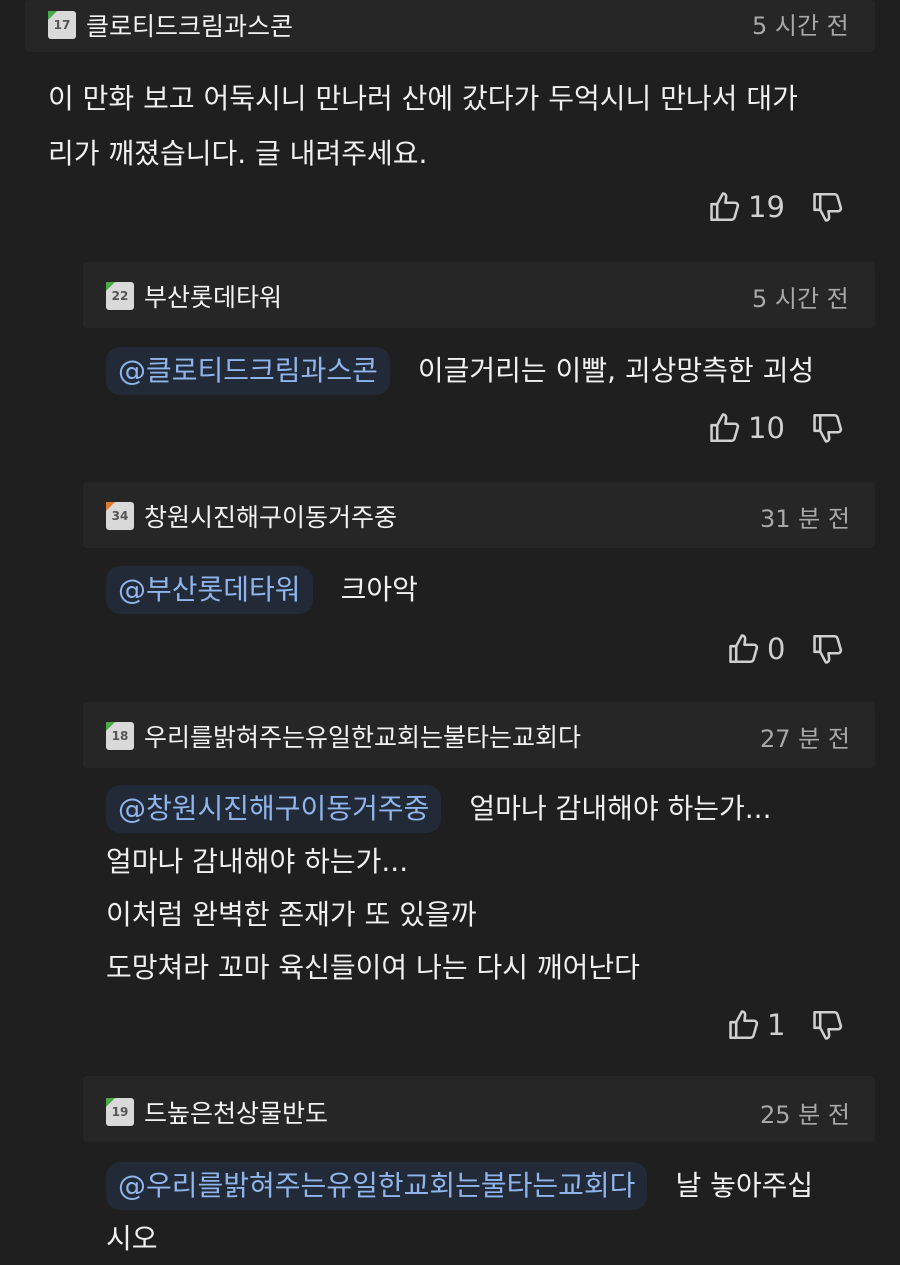  What do you see at coordinates (805, 1115) in the screenshot?
I see `comment-time: 25 분 전` at bounding box center [805, 1115].